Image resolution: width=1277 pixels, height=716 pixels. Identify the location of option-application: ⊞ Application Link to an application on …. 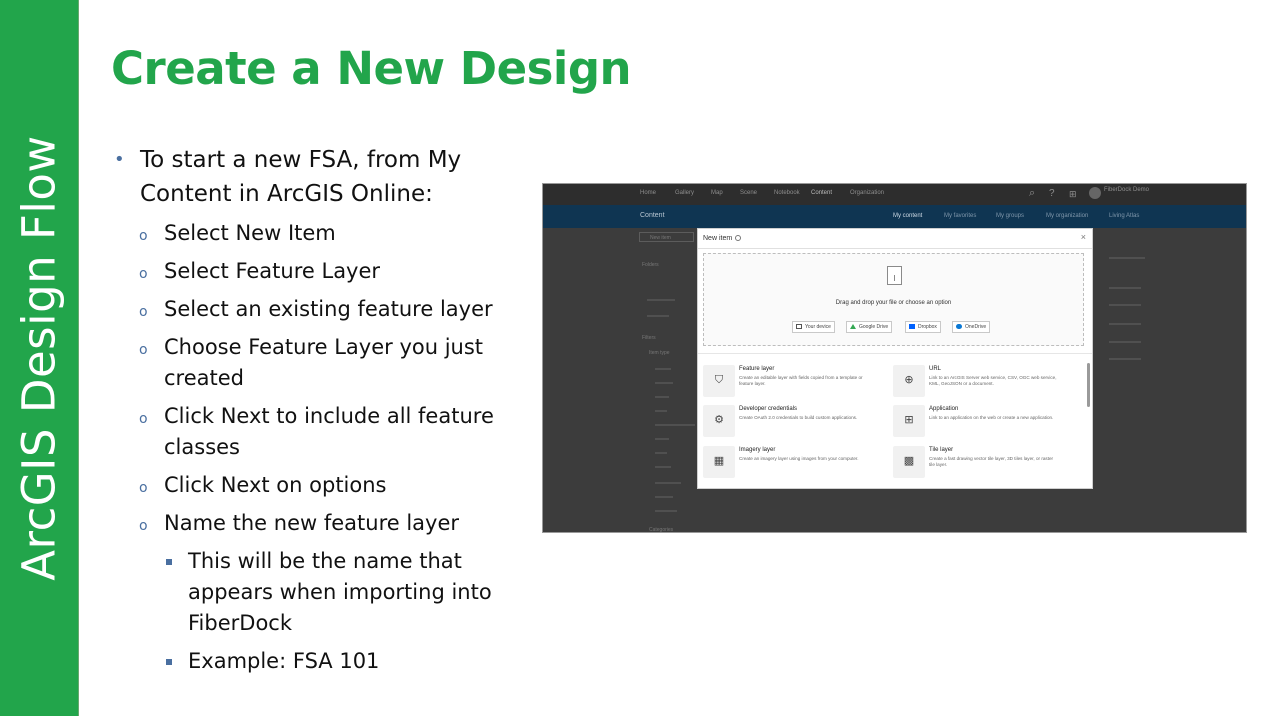
(983, 423).